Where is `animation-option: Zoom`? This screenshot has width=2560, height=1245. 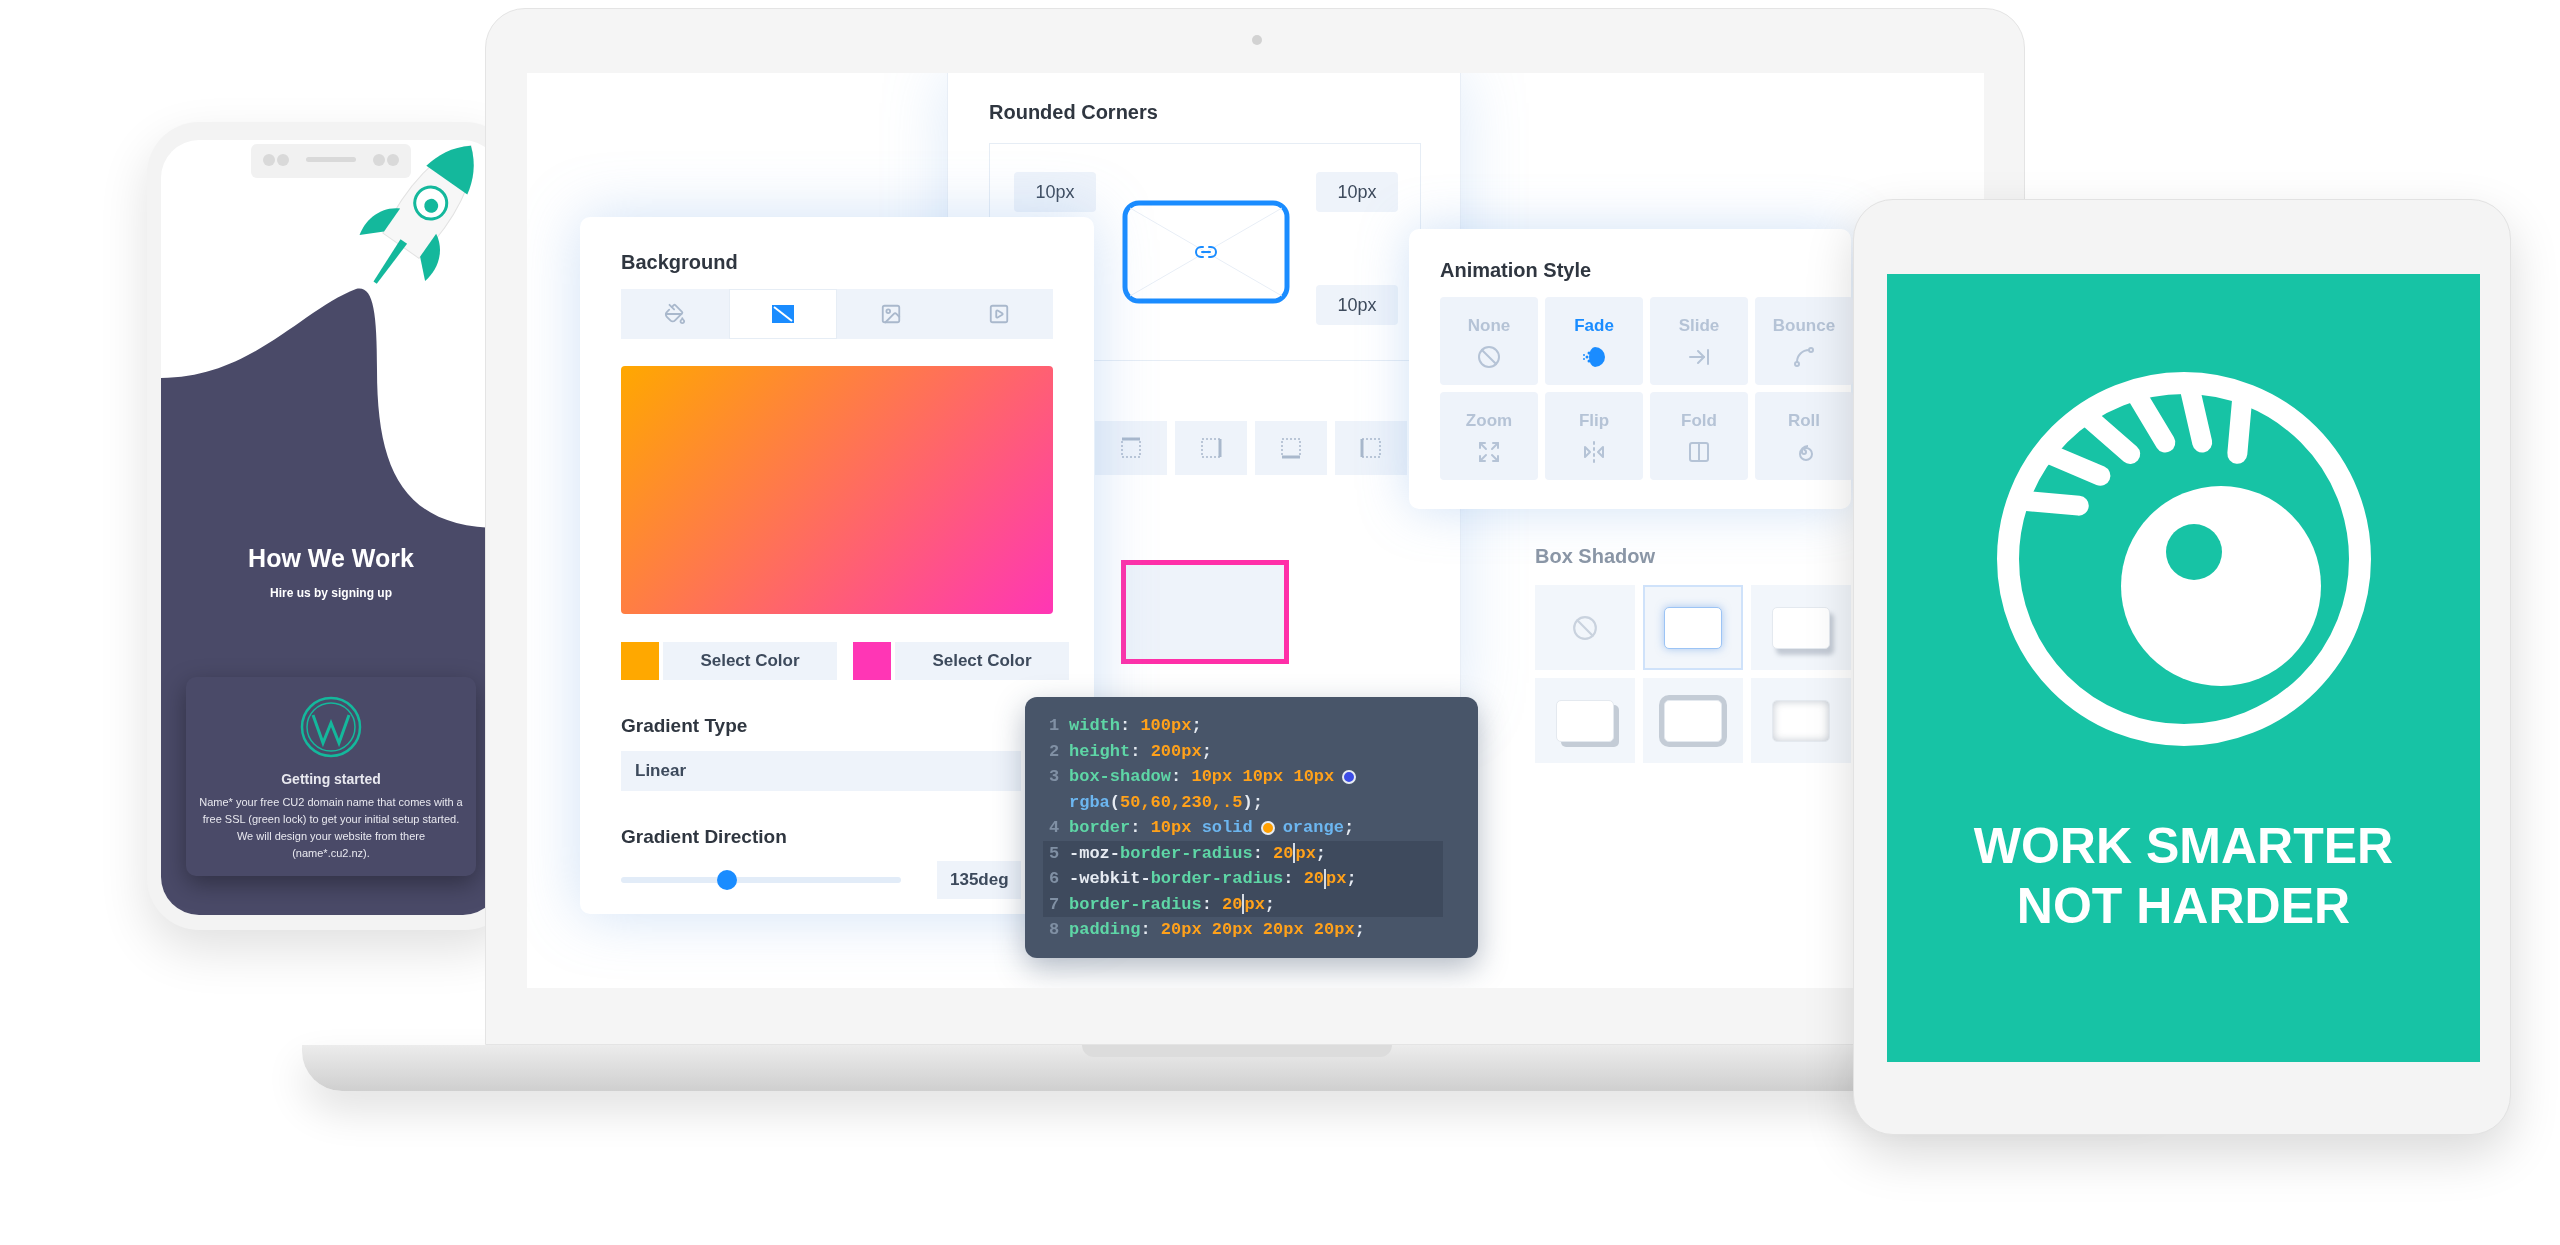
animation-option: Zoom is located at coordinates (1489, 436).